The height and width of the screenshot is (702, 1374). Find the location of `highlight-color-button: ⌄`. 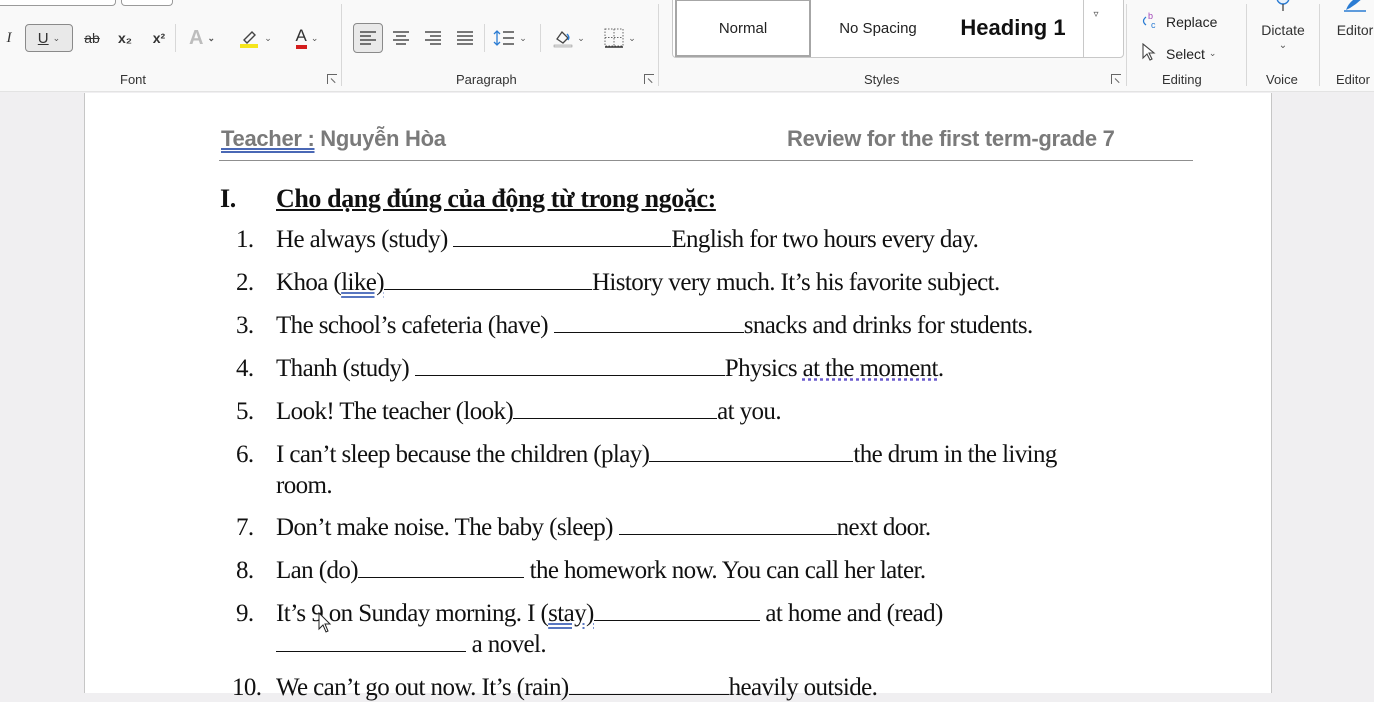

highlight-color-button: ⌄ is located at coordinates (255, 38).